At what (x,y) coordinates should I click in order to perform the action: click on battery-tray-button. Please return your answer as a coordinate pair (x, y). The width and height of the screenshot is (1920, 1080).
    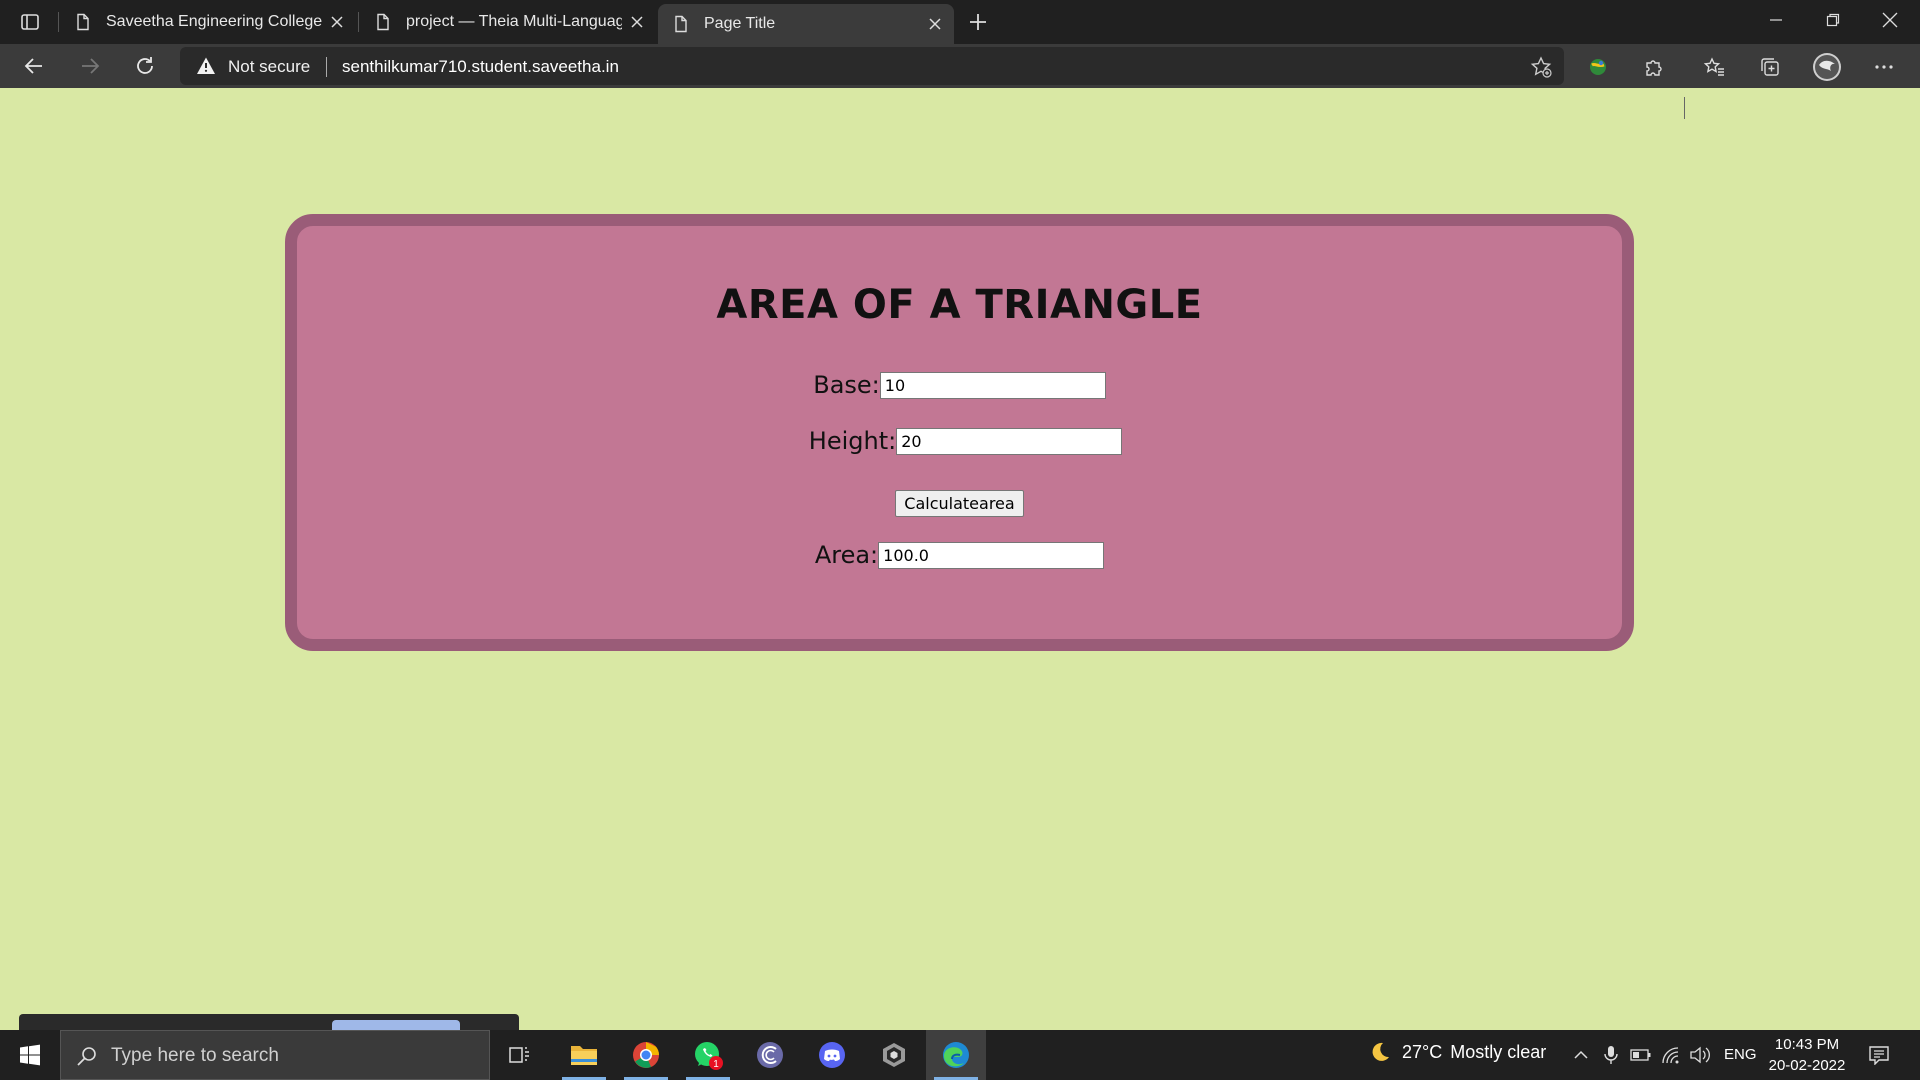
    Looking at the image, I should click on (1641, 1055).